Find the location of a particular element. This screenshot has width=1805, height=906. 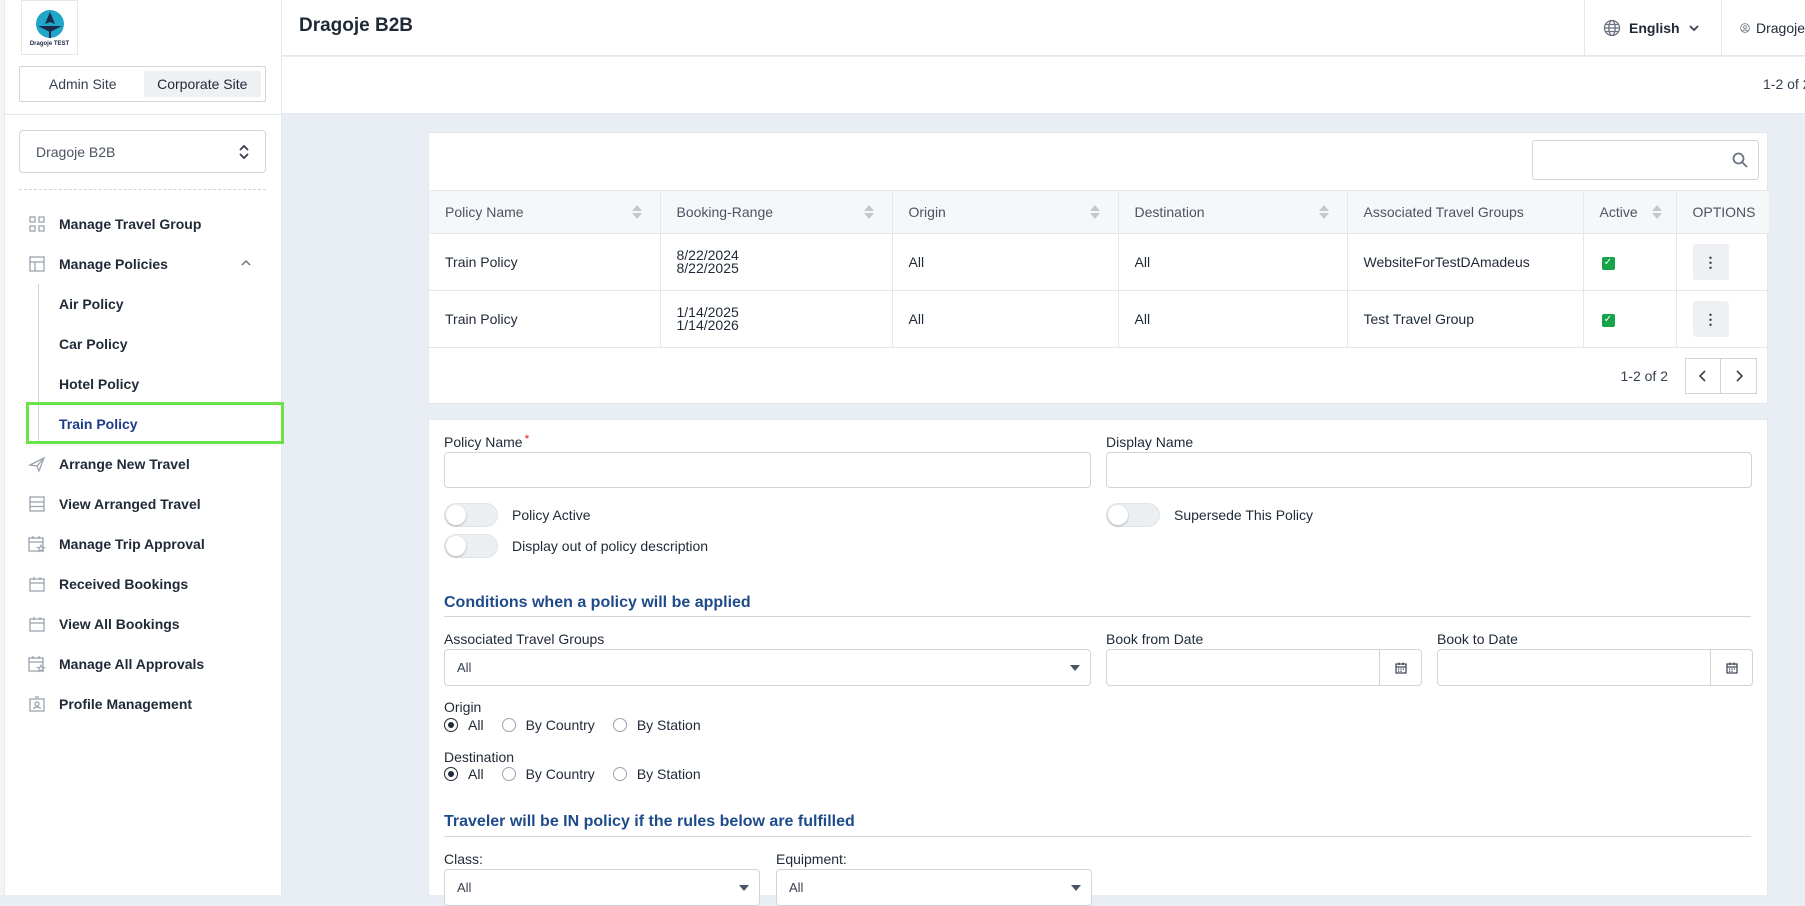

company-logo: Dragoje TEST is located at coordinates (49, 27).